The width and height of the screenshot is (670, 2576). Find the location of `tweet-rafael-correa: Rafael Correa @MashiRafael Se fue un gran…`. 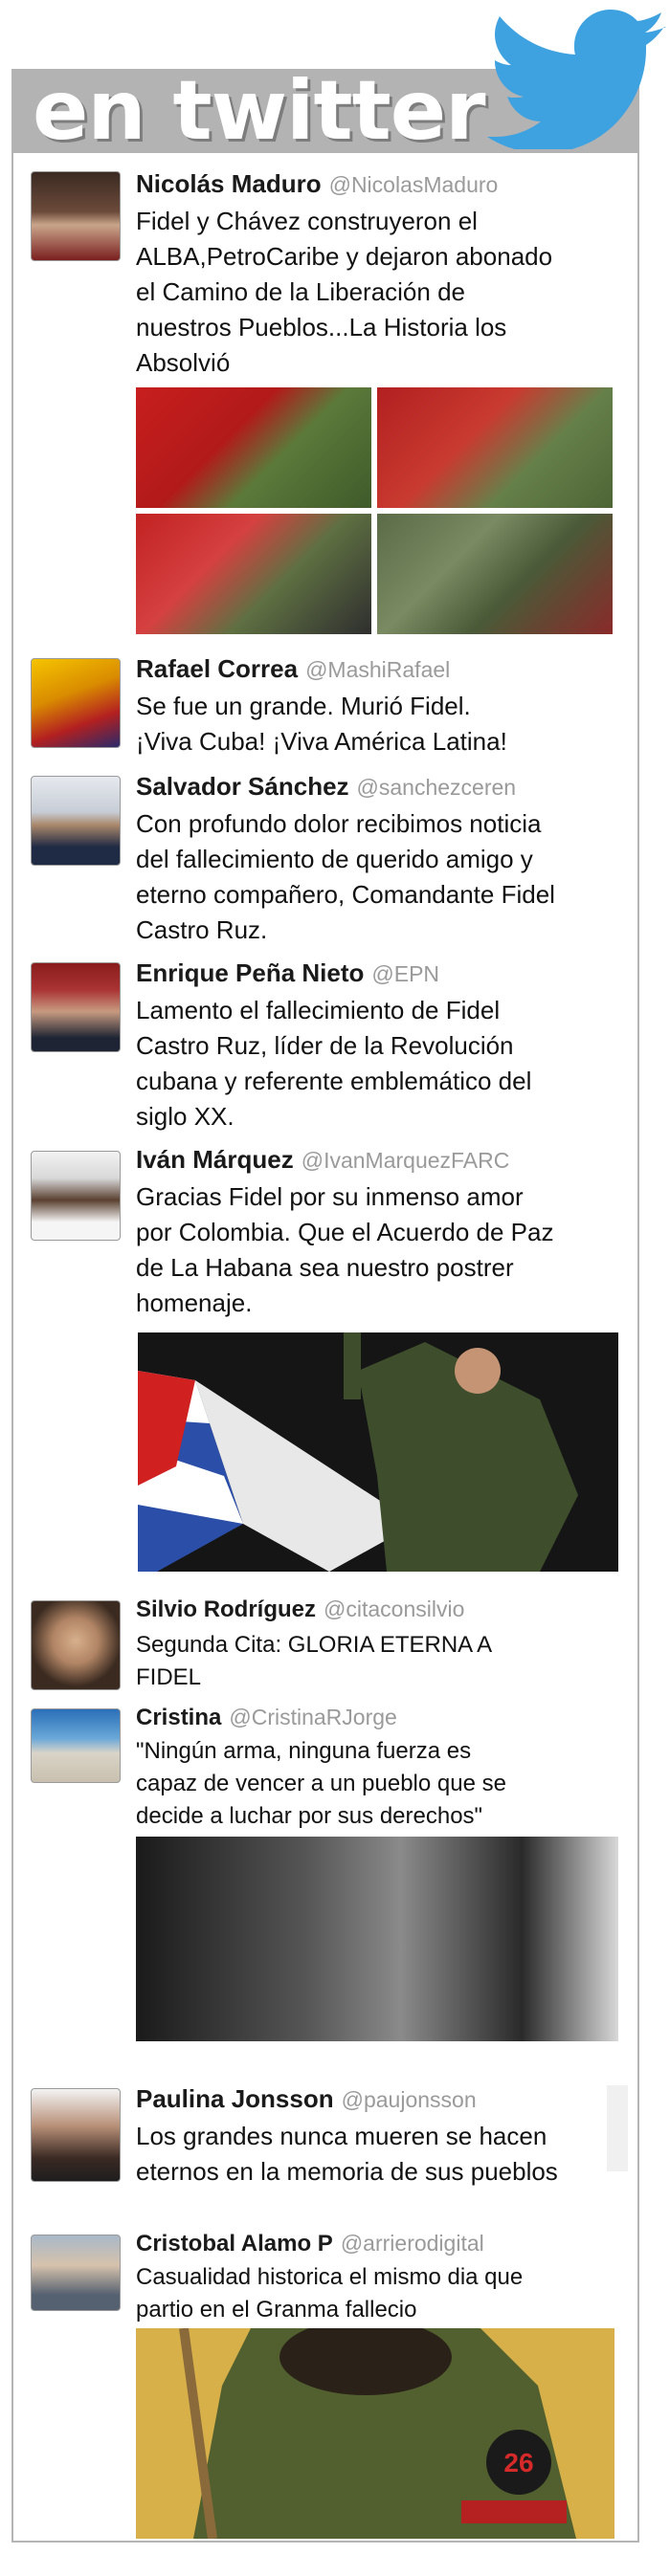

tweet-rafael-correa: Rafael Correa @MashiRafael Se fue un gran… is located at coordinates (329, 703).